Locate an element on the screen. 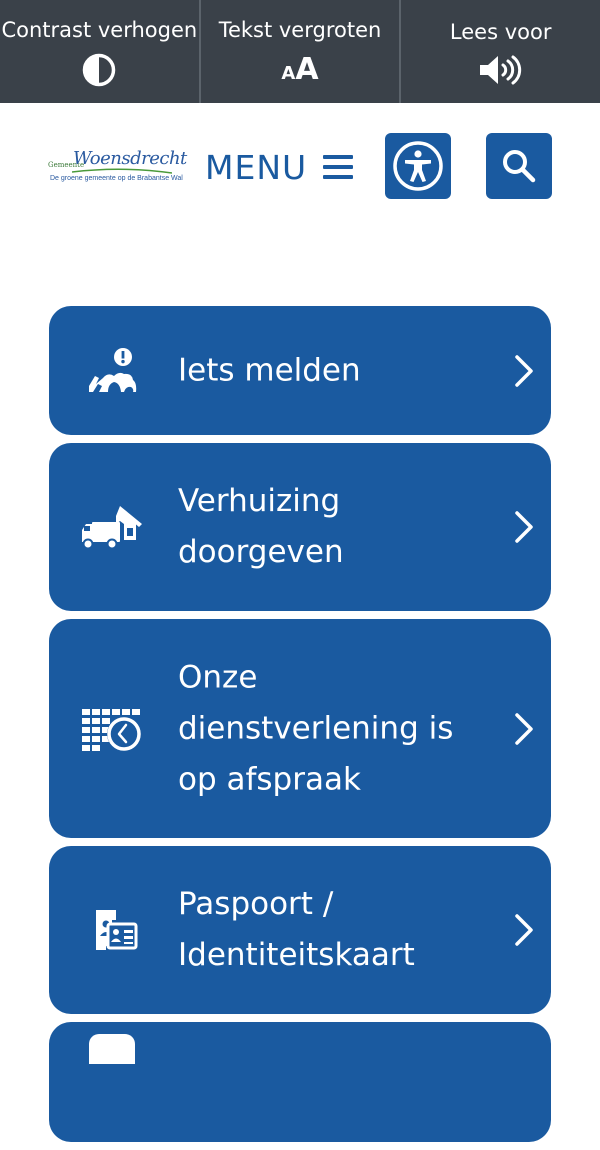 The height and width of the screenshot is (1150, 600). menu-label: MENU is located at coordinates (256, 167).